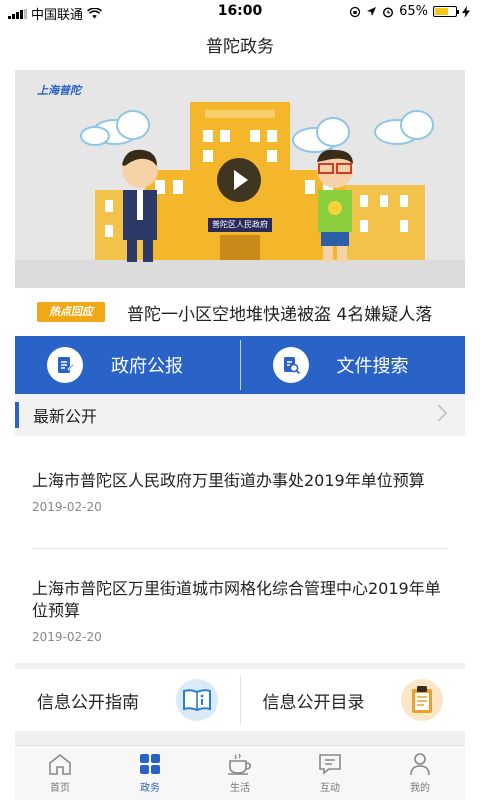 The width and height of the screenshot is (480, 800). Describe the element at coordinates (240, 788) in the screenshot. I see `tab-label: 生活` at that location.